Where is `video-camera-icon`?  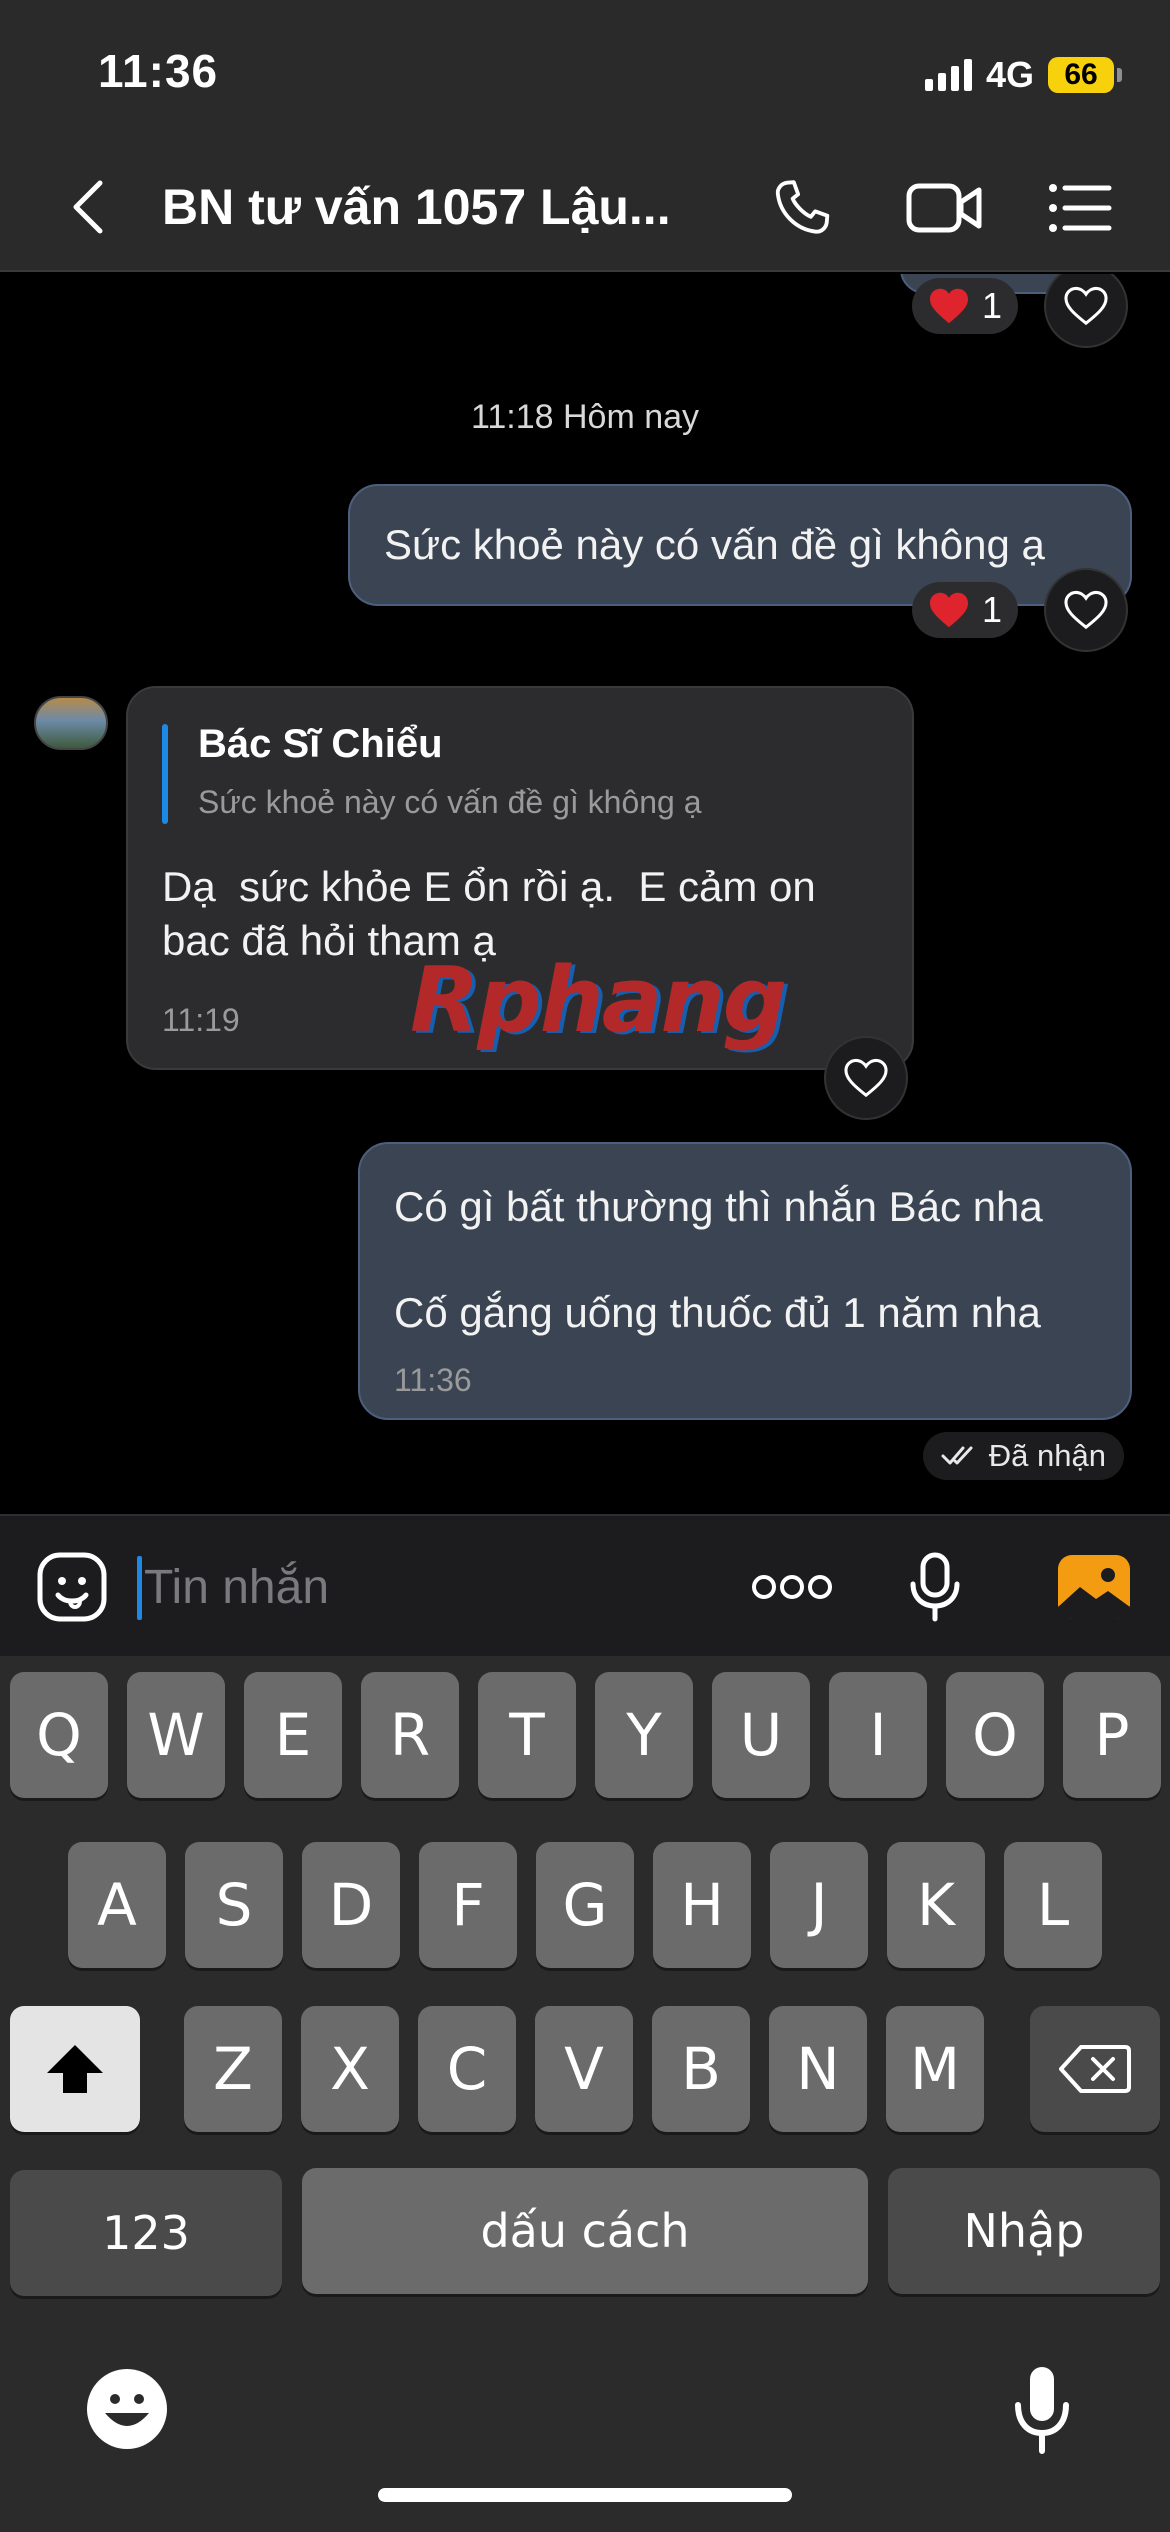 video-camera-icon is located at coordinates (944, 208).